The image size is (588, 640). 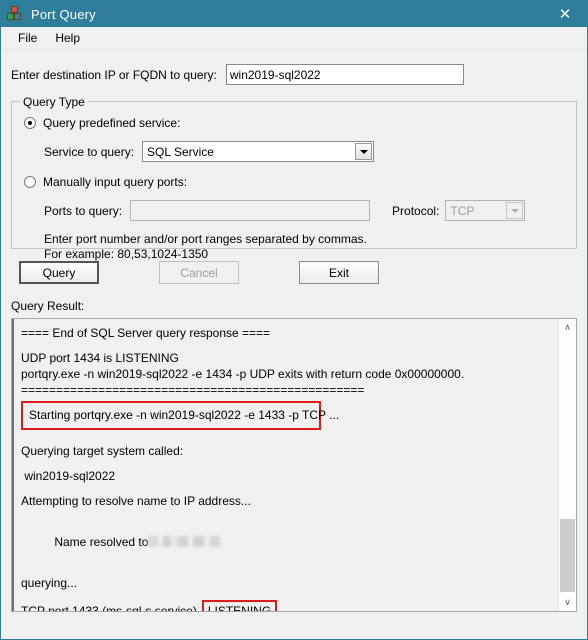 I want to click on result-label: Query Result:, so click(x=48, y=306).